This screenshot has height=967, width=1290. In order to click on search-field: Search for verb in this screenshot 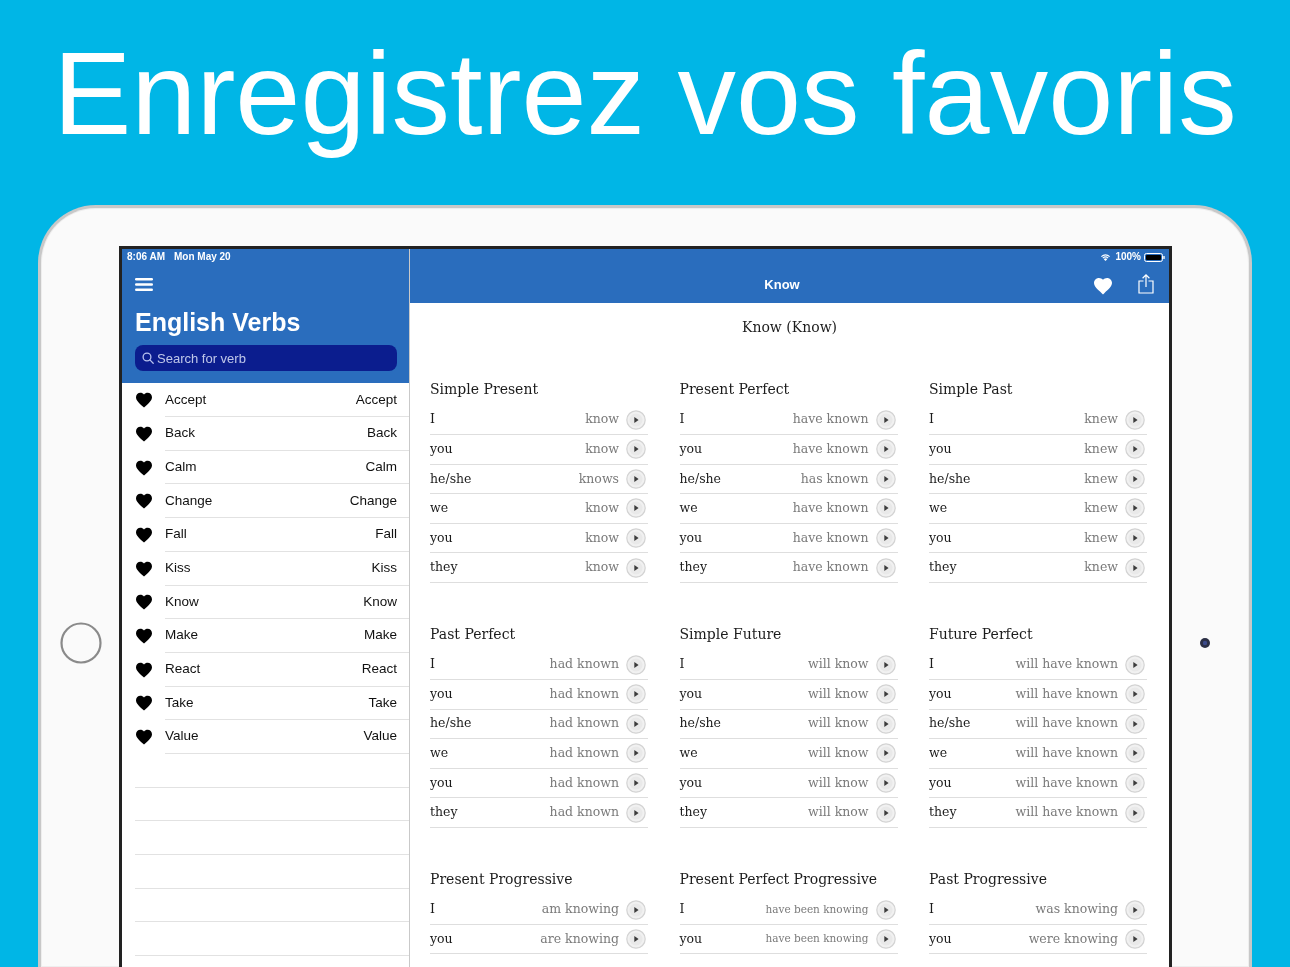, I will do `click(266, 358)`.